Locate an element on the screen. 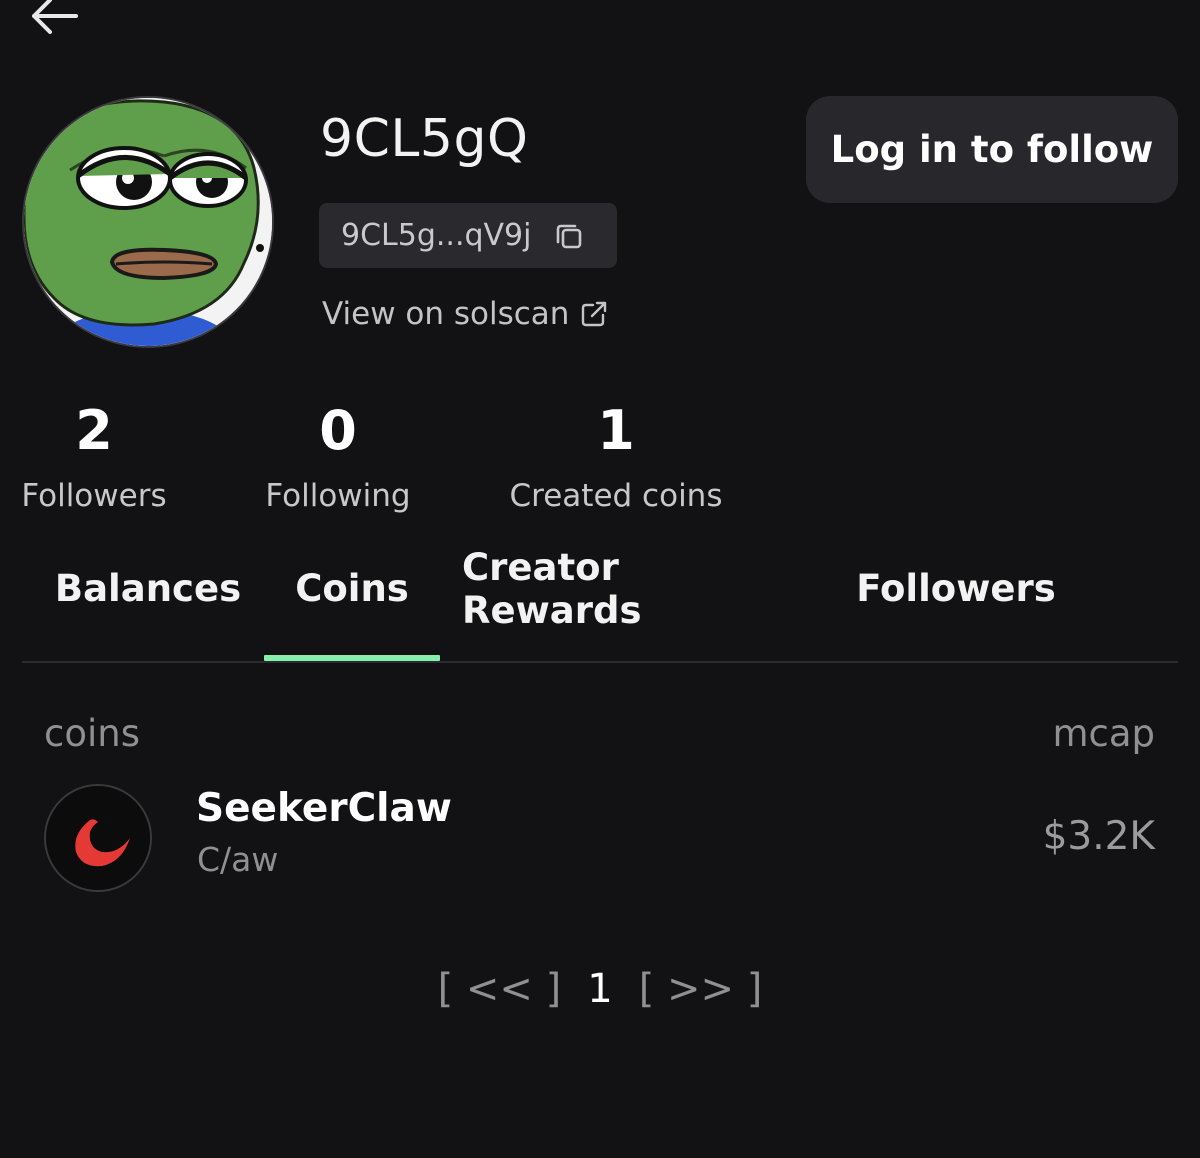  column-header-mcap: mcap is located at coordinates (1103, 733).